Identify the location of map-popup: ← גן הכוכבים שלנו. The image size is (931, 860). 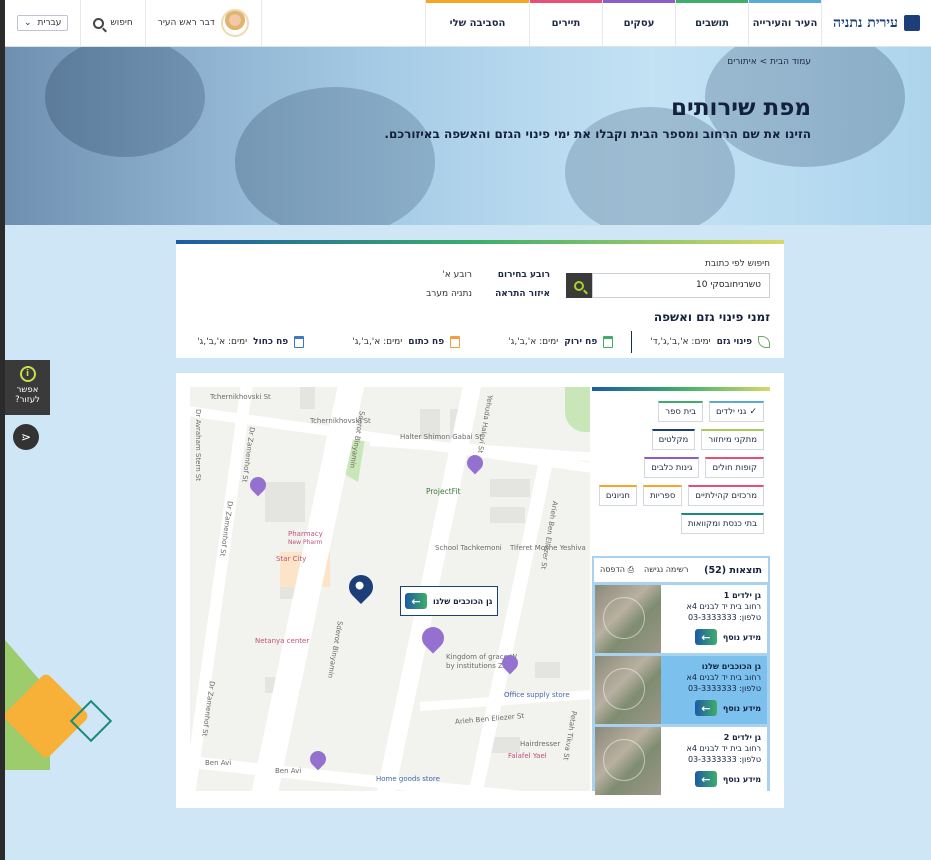
(449, 601).